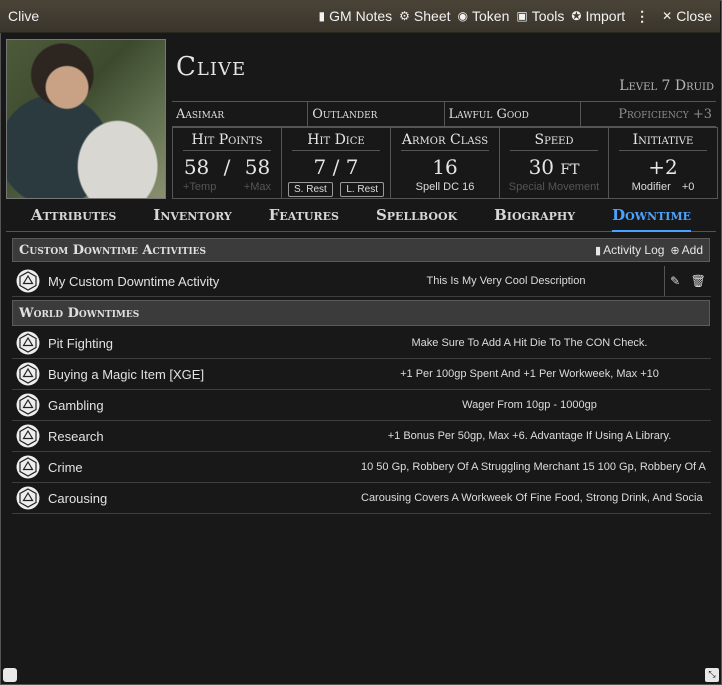 The image size is (722, 685). What do you see at coordinates (81, 343) in the screenshot?
I see `activity-name: Pit Fighting` at bounding box center [81, 343].